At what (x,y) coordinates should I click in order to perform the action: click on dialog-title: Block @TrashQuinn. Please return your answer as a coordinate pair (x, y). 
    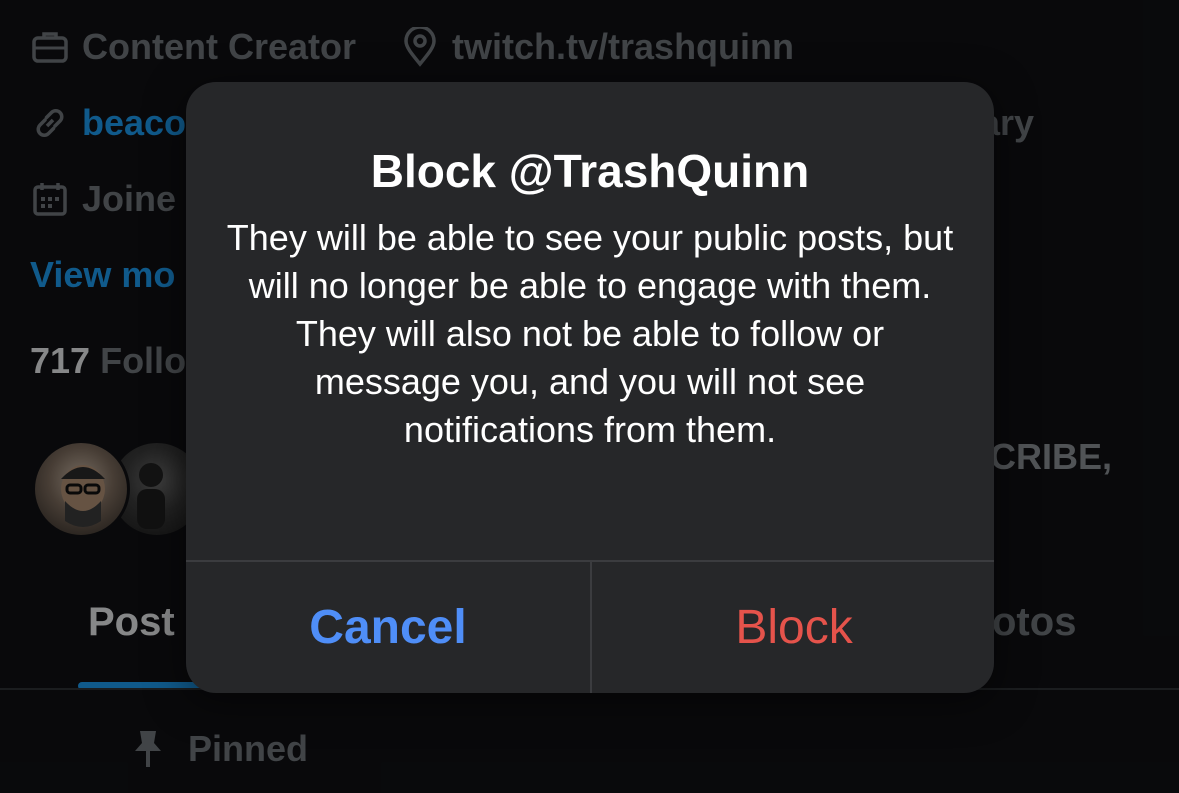
    Looking at the image, I should click on (590, 171).